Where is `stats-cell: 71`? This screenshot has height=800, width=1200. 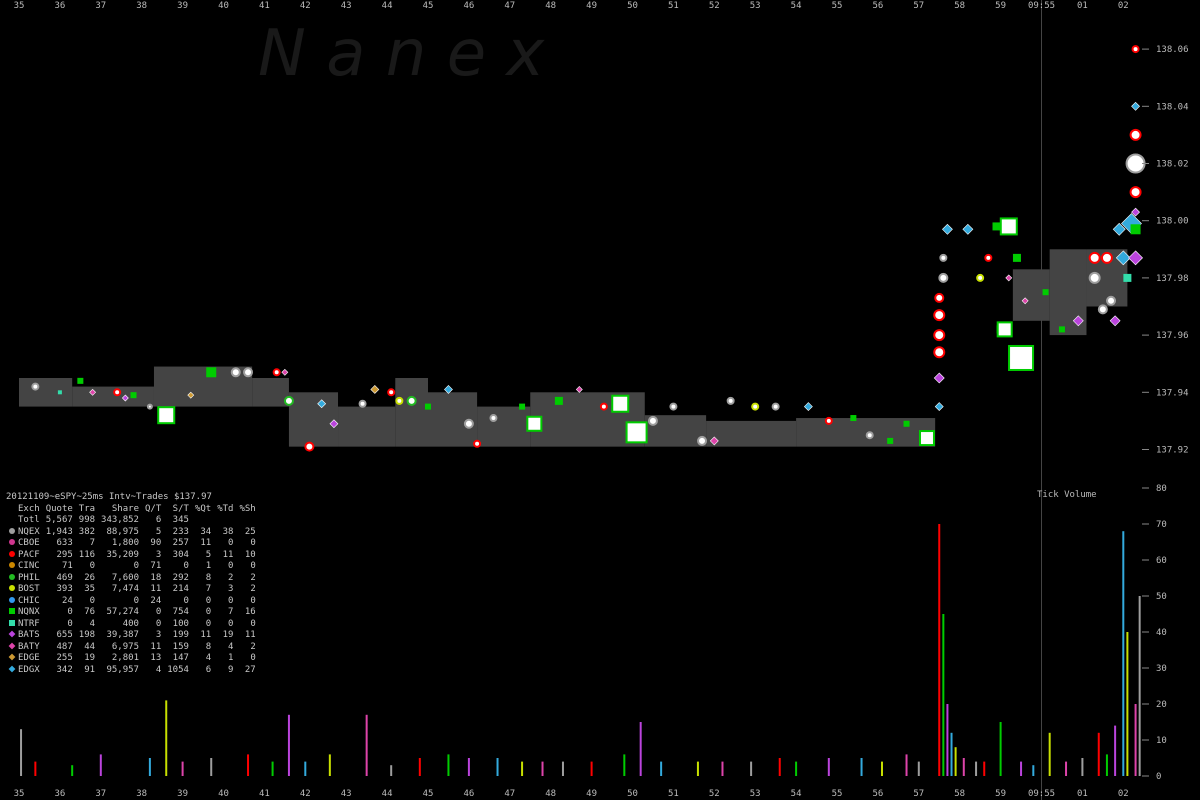 stats-cell: 71 is located at coordinates (67, 566).